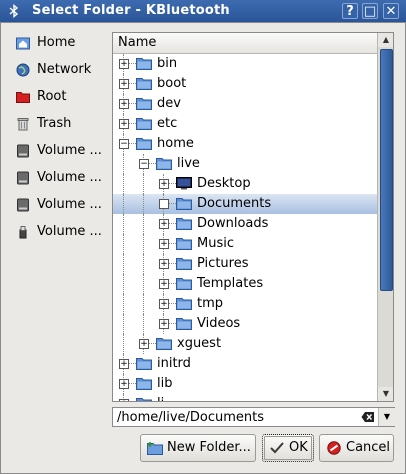  Describe the element at coordinates (356, 448) in the screenshot. I see `cancel-button: Cancel` at that location.